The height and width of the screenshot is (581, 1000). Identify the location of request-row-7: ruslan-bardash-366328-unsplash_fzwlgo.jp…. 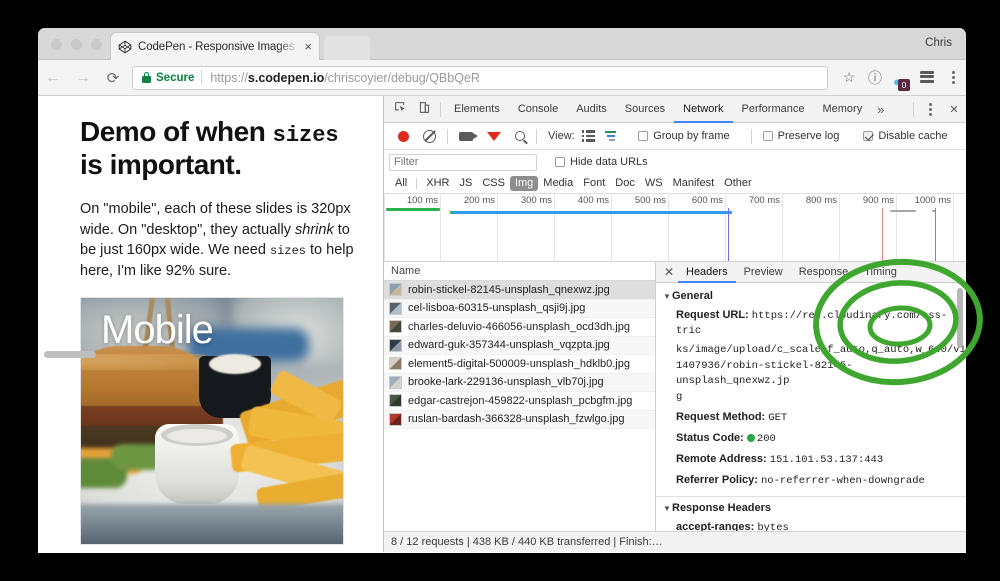
(519, 419).